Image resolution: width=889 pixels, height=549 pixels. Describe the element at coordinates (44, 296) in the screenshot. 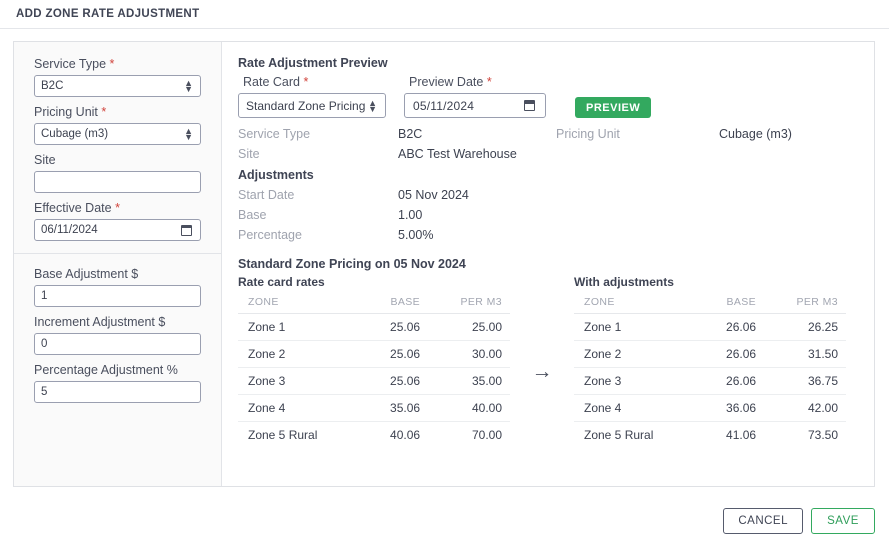

I see `base-adjustment-value: 1` at that location.